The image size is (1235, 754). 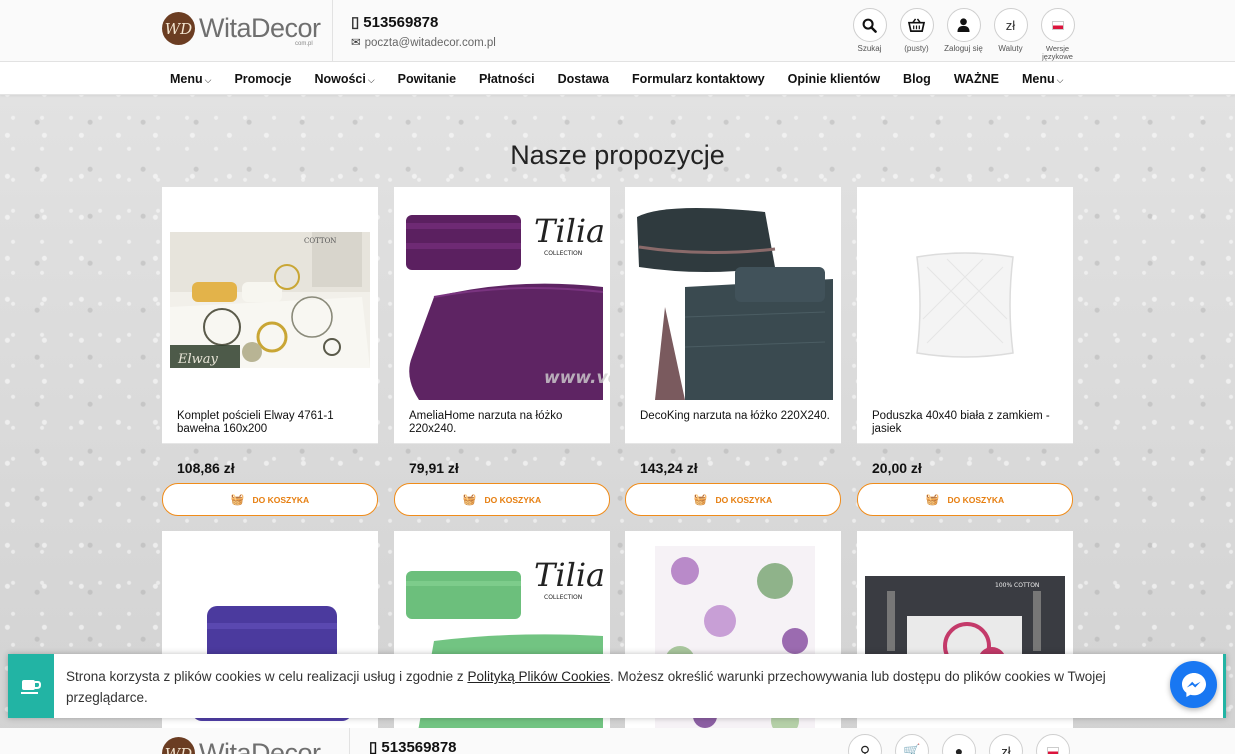 I want to click on basket-button: (pusty), so click(x=916, y=34).